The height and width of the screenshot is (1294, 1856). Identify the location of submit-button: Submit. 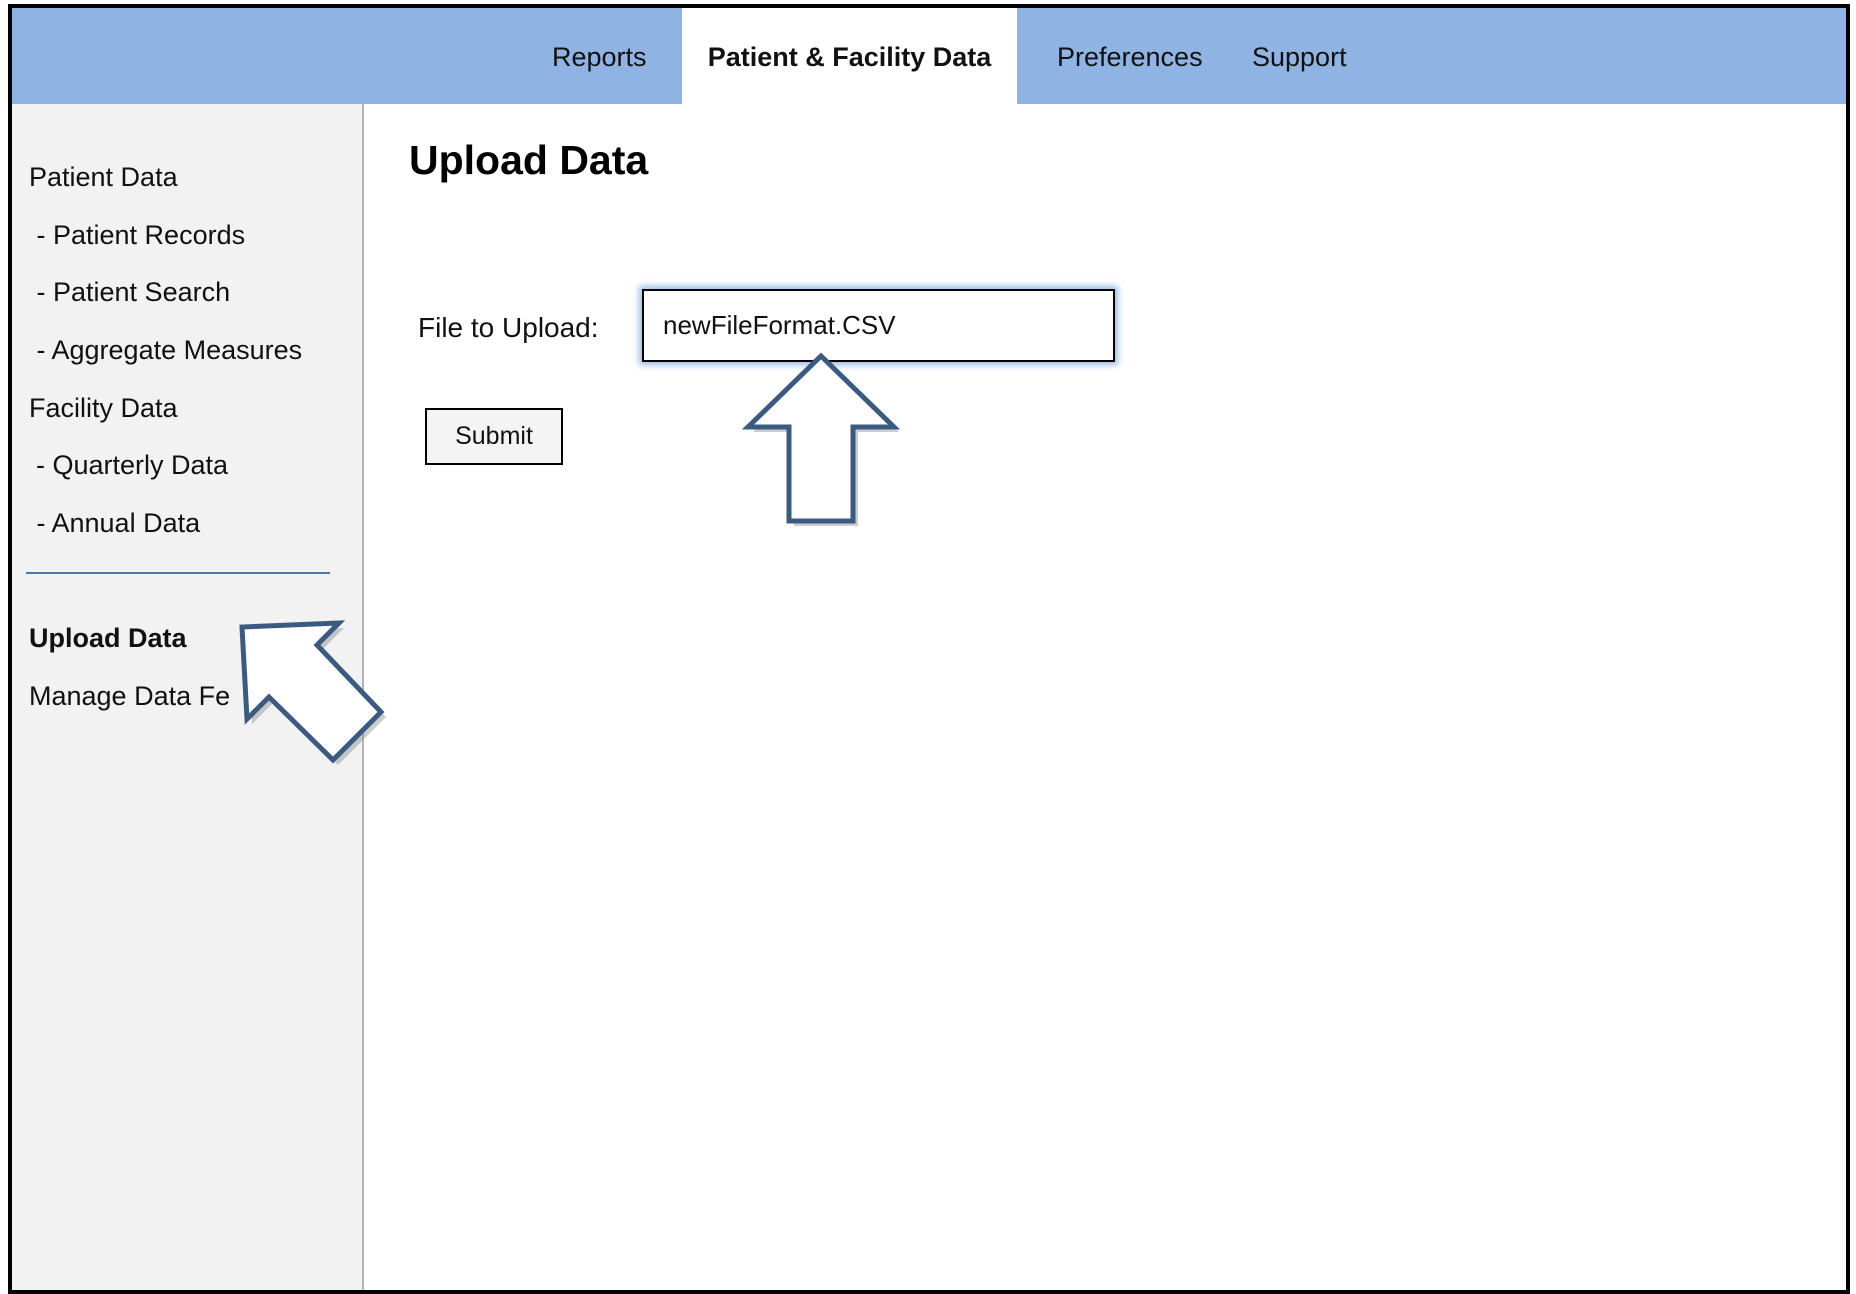
(494, 436).